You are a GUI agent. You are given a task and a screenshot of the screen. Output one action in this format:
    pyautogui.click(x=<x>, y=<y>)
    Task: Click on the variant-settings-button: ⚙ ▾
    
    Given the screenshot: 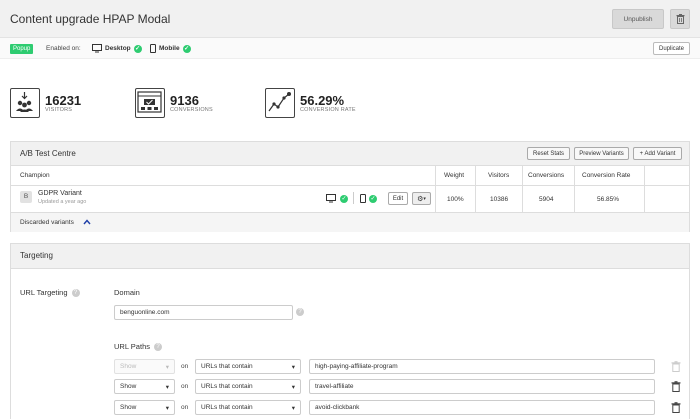 What is the action you would take?
    pyautogui.click(x=421, y=198)
    